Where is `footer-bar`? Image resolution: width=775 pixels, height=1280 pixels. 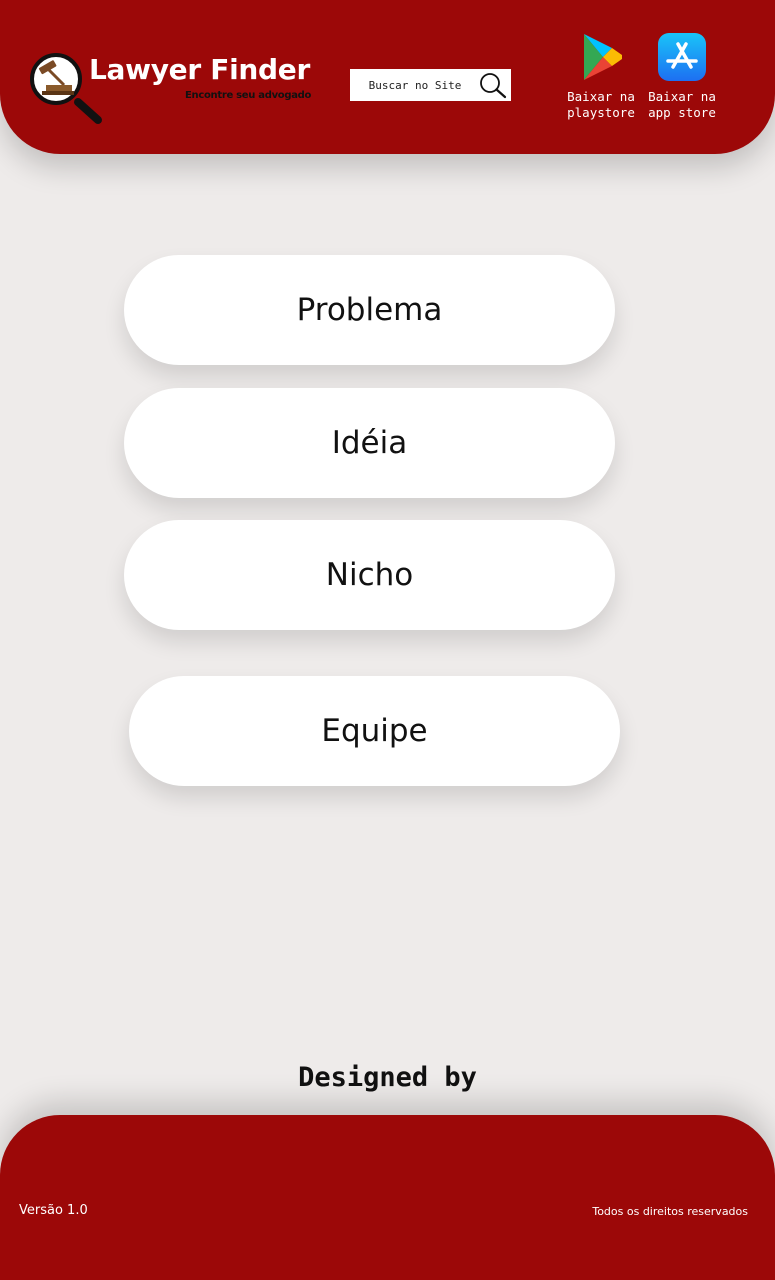 footer-bar is located at coordinates (387, 1197).